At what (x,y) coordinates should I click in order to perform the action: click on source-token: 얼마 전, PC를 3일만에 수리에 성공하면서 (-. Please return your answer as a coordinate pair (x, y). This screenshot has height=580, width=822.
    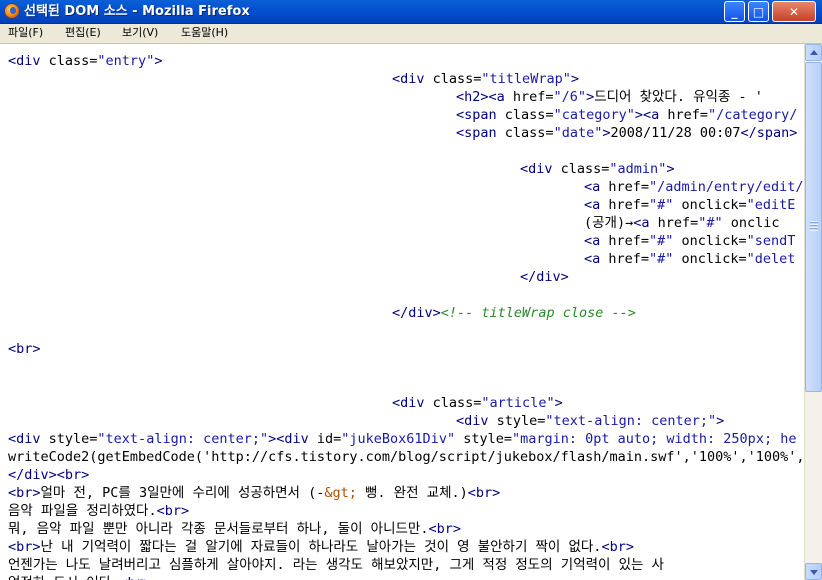
    Looking at the image, I should click on (182, 493).